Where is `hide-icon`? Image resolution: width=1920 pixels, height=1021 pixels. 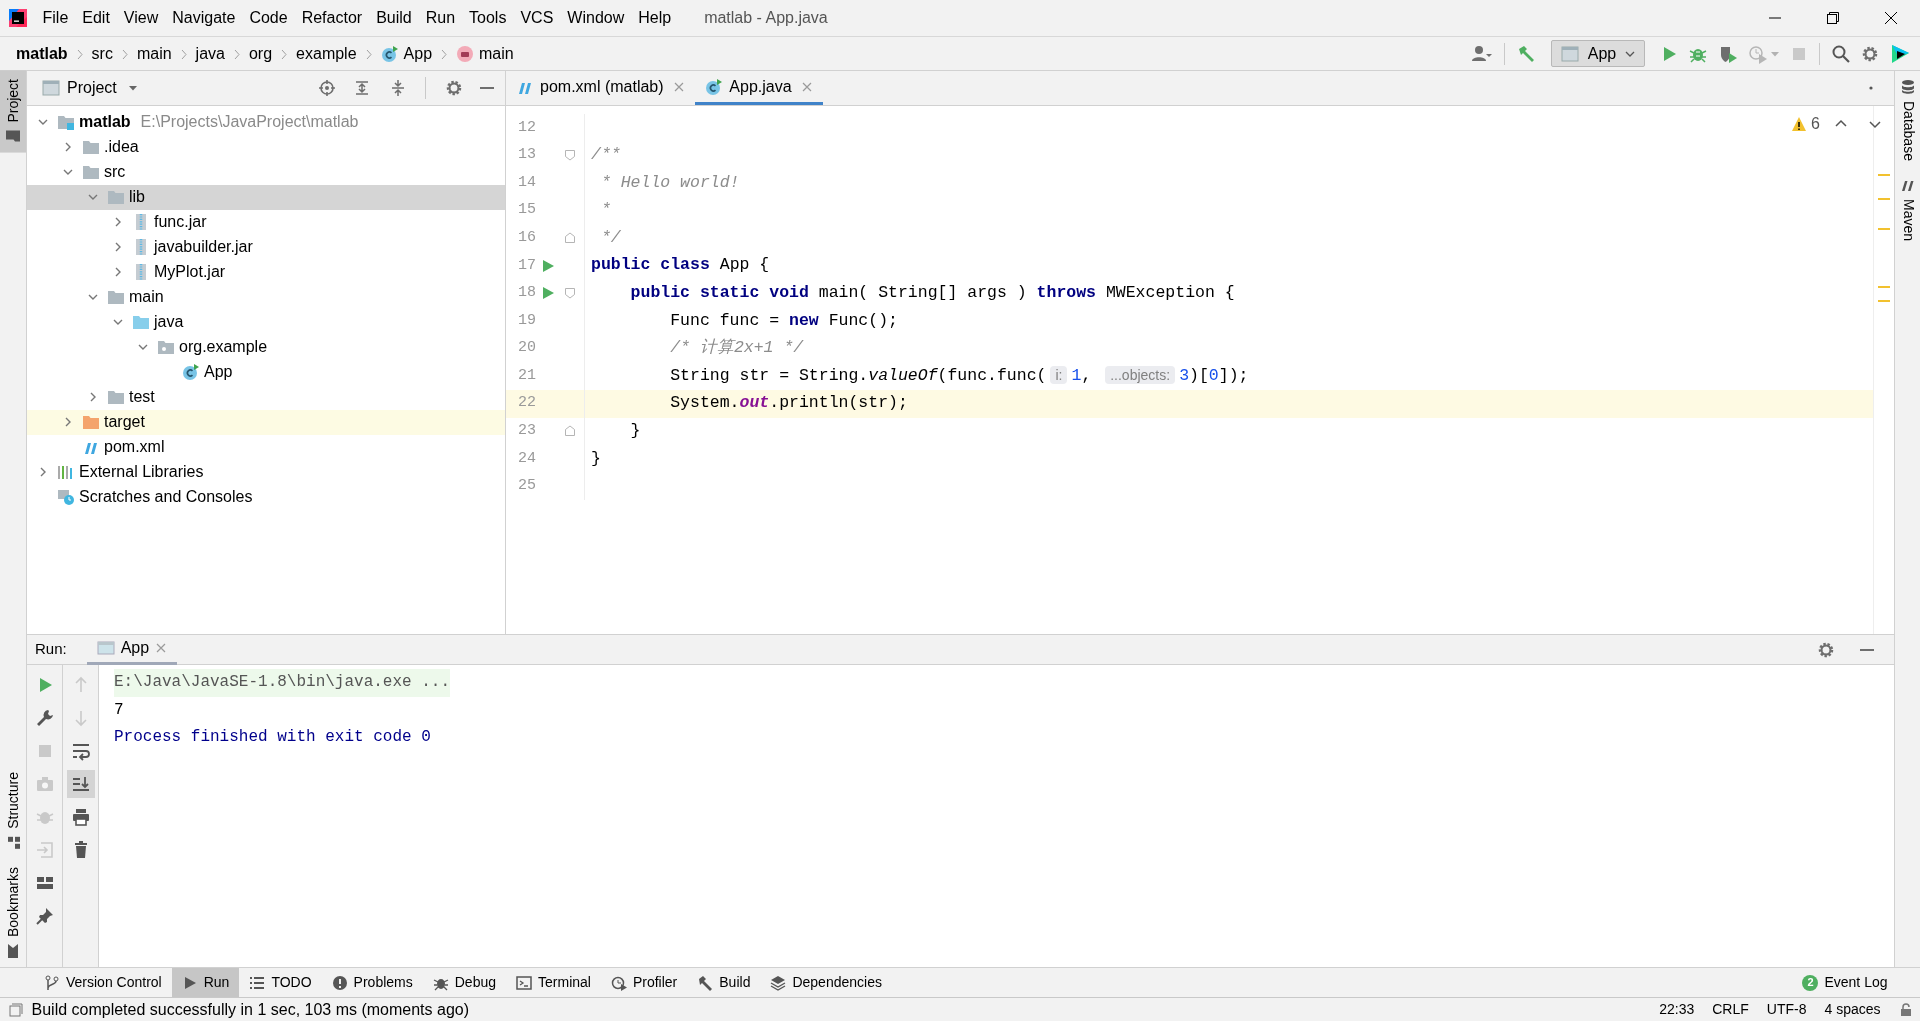
hide-icon is located at coordinates (1867, 649).